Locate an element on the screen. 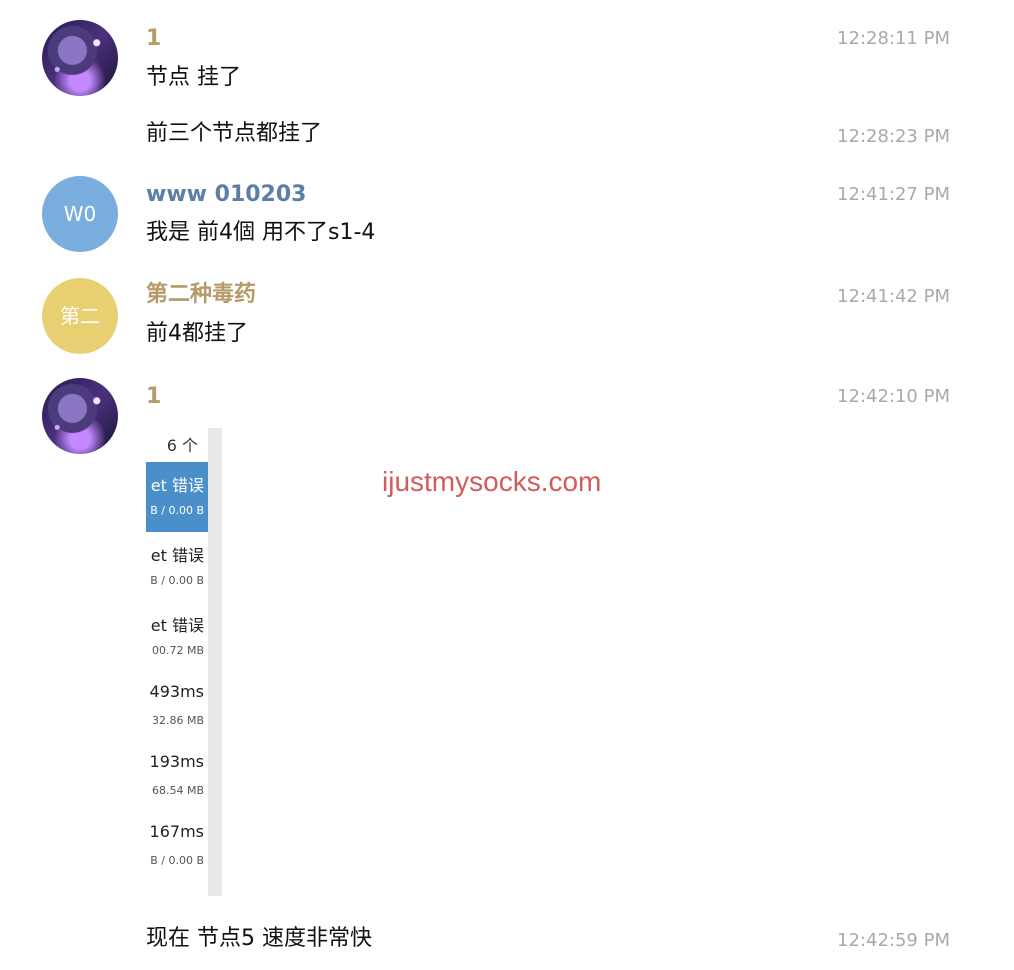 The image size is (1014, 970). message-text: 现在 节点5 速度非常快 is located at coordinates (259, 938).